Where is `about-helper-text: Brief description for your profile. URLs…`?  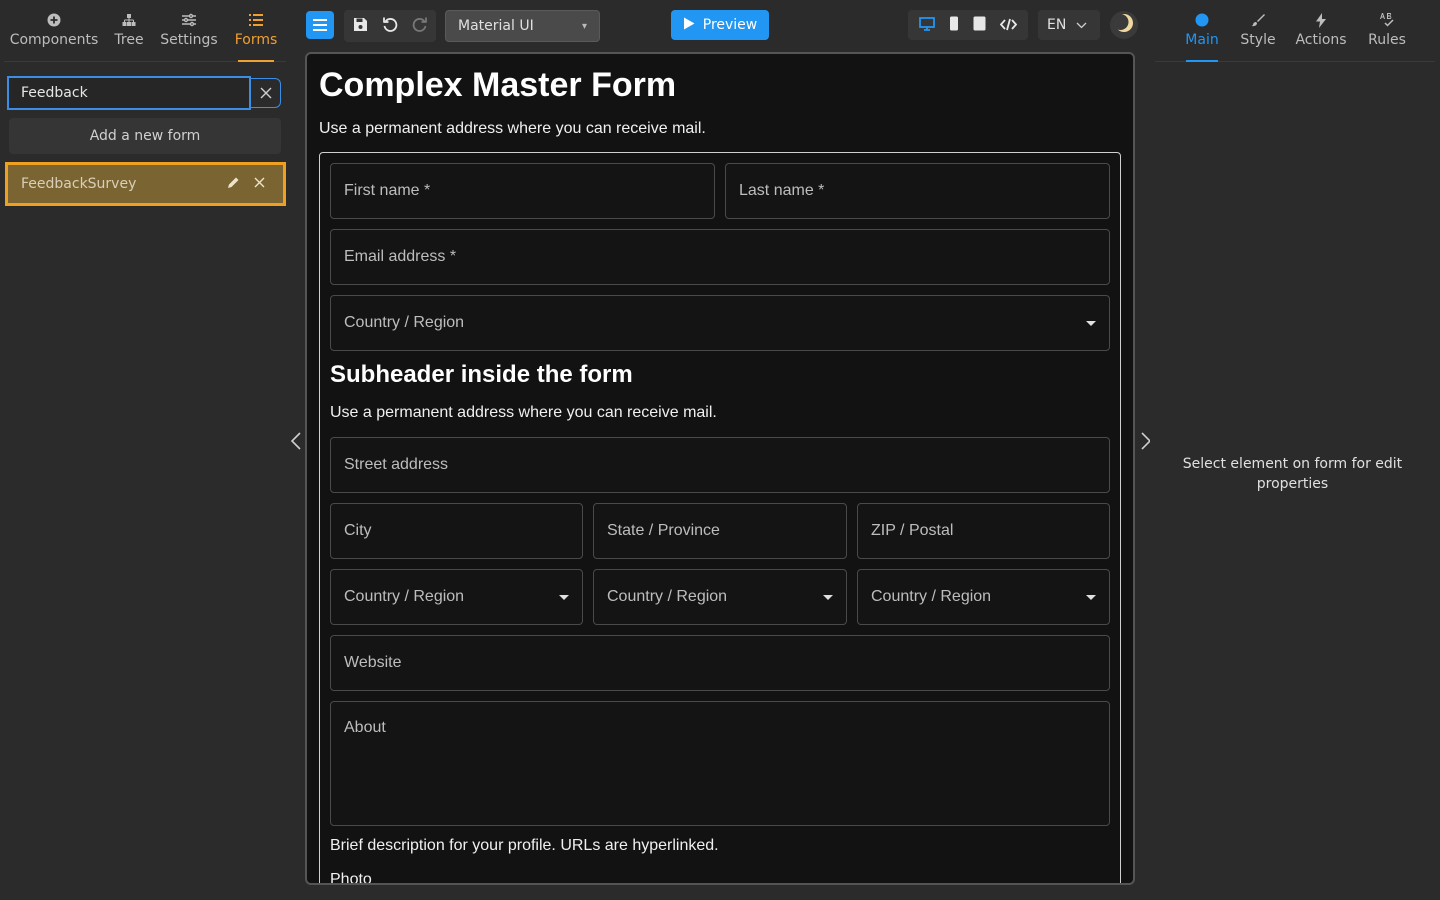 about-helper-text: Brief description for your profile. URLs… is located at coordinates (524, 845).